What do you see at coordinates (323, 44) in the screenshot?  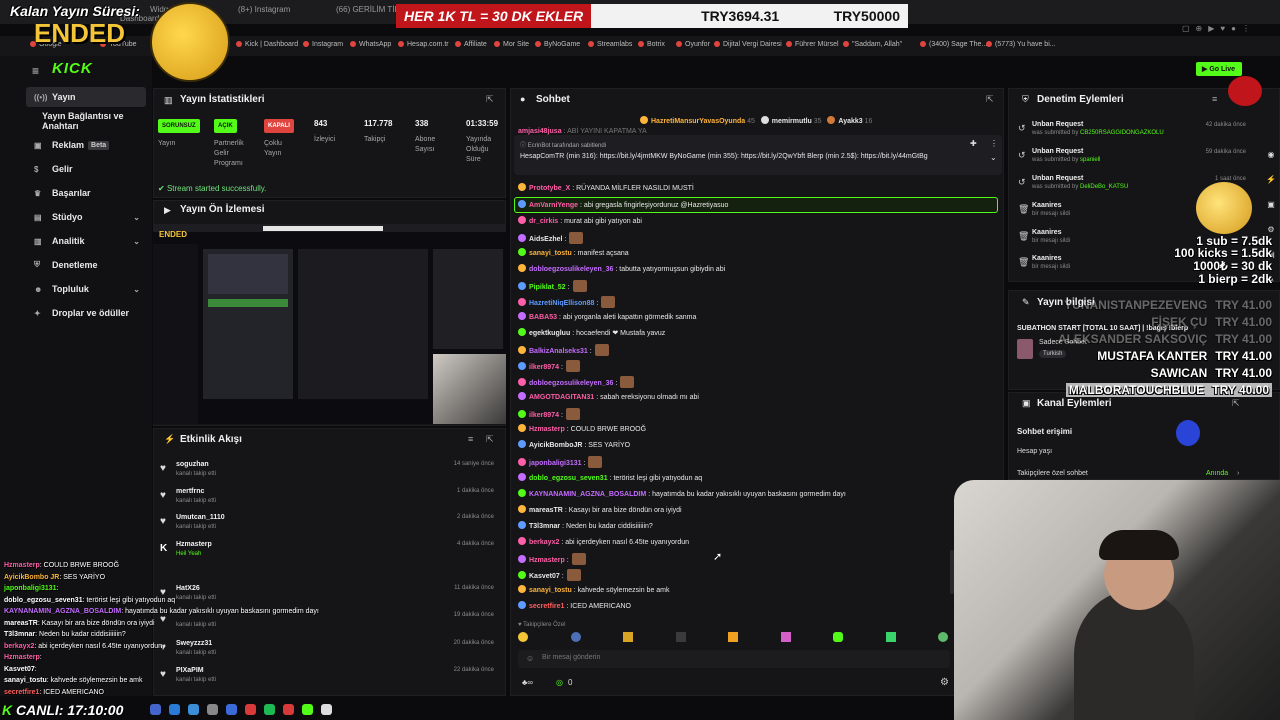 I see `bookmark: Instagram` at bounding box center [323, 44].